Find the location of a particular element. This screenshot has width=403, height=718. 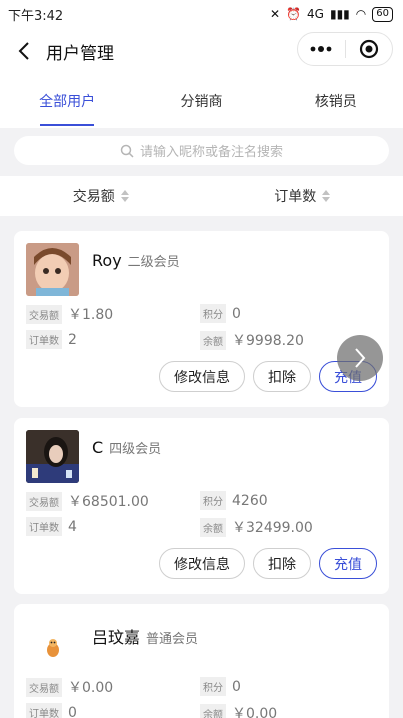

back-button is located at coordinates (24, 51).